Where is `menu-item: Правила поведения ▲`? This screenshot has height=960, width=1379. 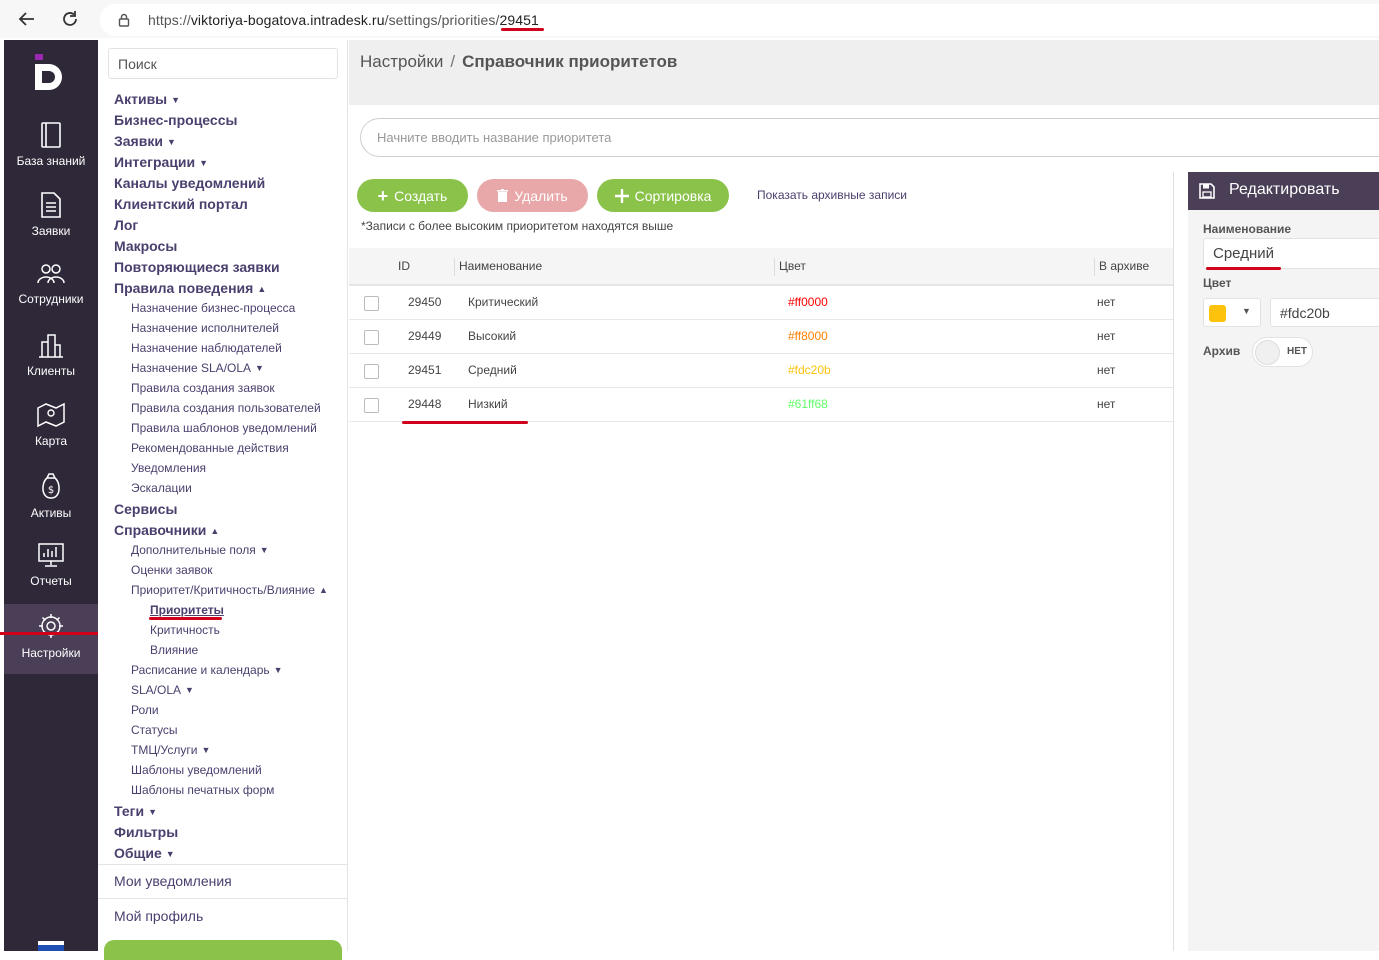 menu-item: Правила поведения ▲ is located at coordinates (190, 288).